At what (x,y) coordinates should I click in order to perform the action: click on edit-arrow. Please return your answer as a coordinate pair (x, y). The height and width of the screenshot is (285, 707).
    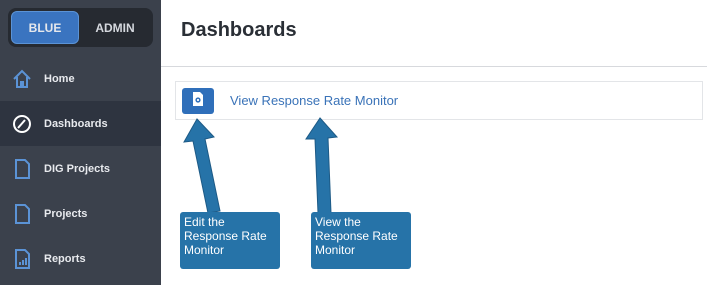
    Looking at the image, I should click on (202, 166).